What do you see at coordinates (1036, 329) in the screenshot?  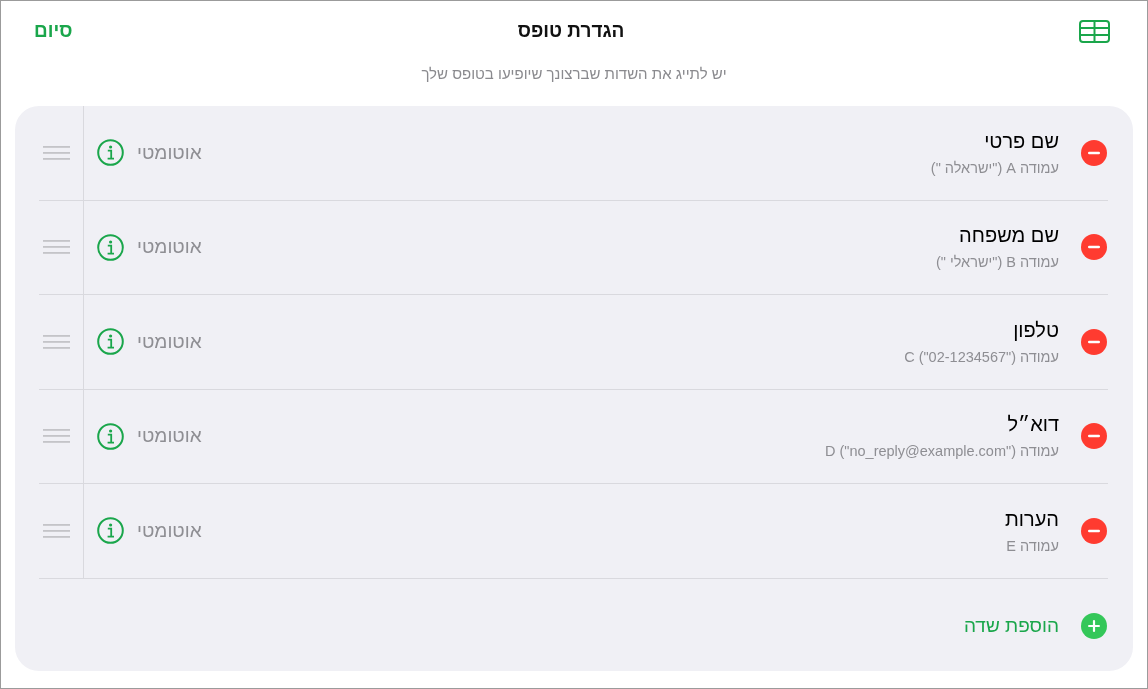 I see `field-name: טלפון` at bounding box center [1036, 329].